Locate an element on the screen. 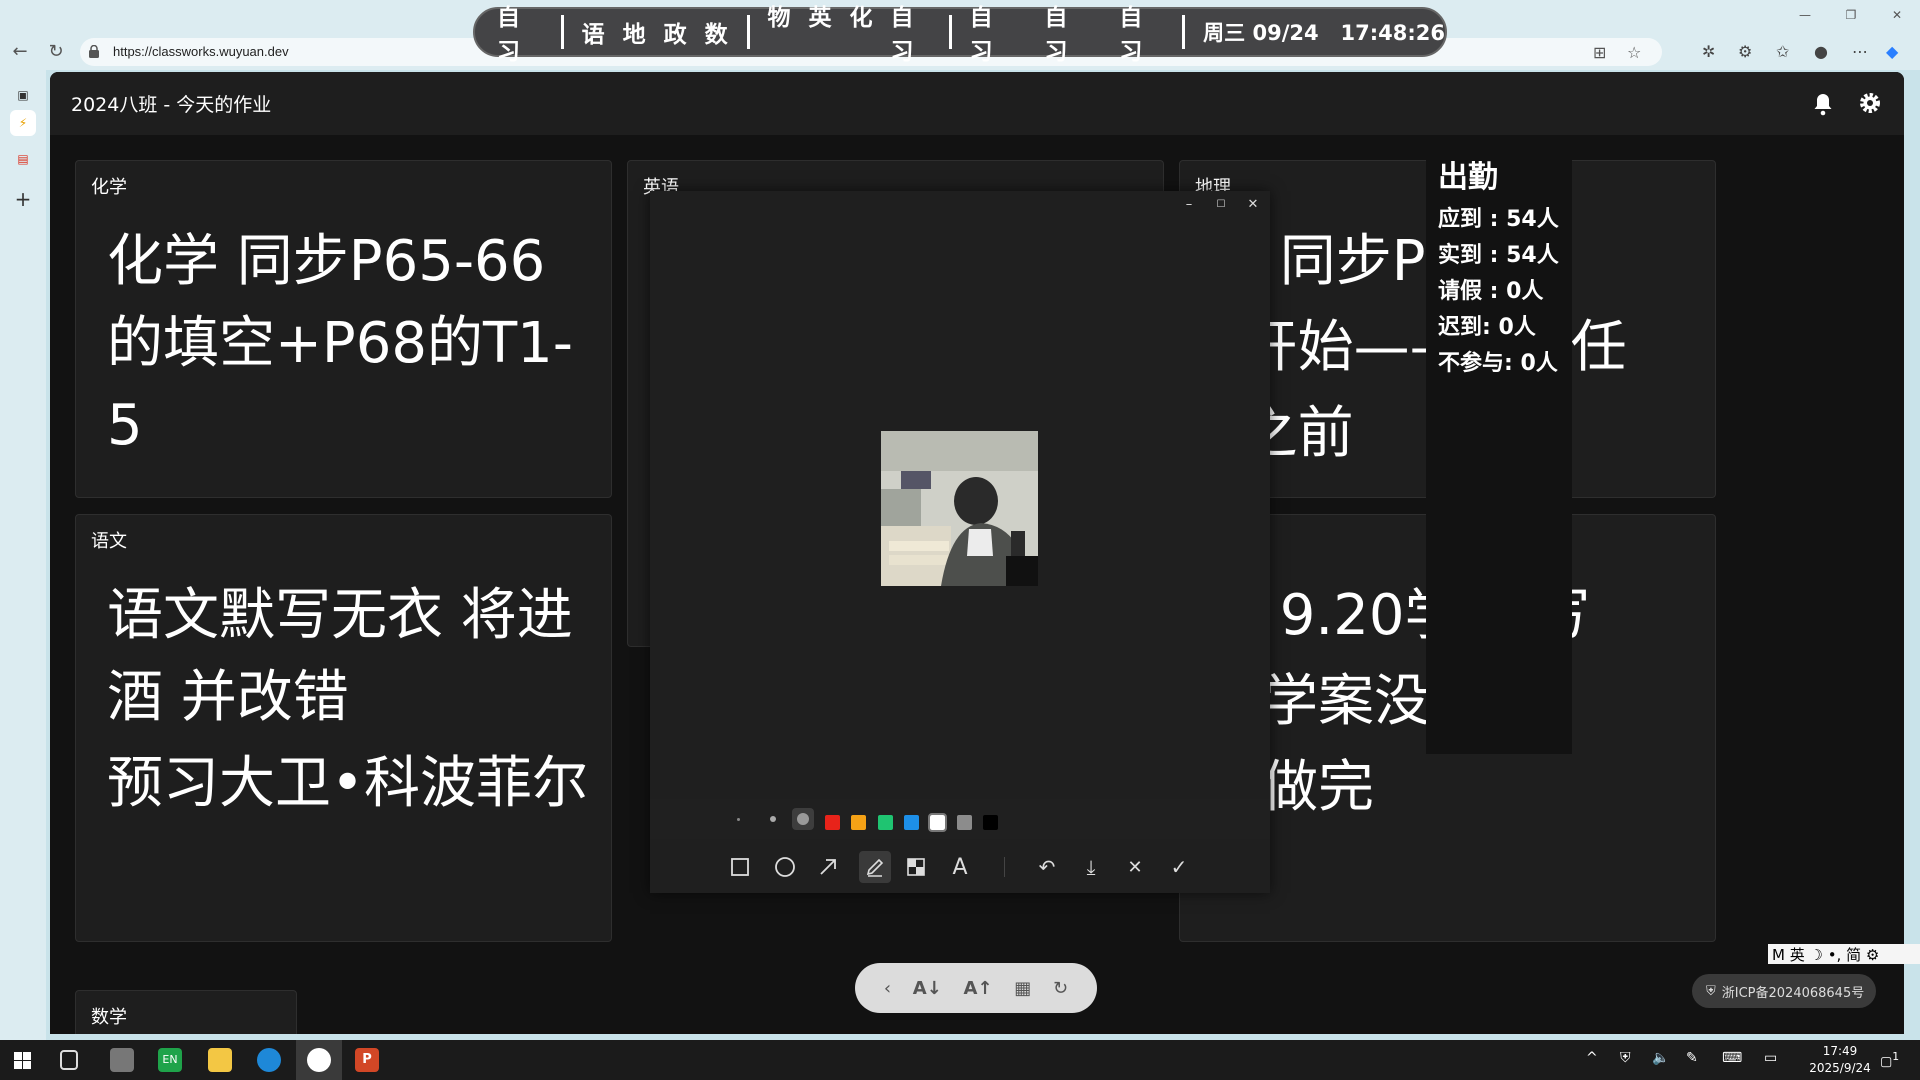 Image resolution: width=1920 pixels, height=1080 pixels. system-clock: 17:49 2025/9/24 is located at coordinates (1840, 1060).